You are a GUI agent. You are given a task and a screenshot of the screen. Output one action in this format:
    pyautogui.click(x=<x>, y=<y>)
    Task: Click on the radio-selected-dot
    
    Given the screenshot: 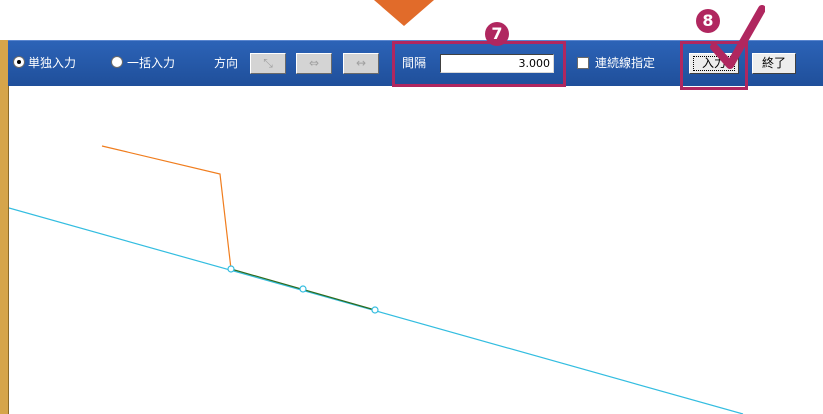 What is the action you would take?
    pyautogui.click(x=19, y=62)
    